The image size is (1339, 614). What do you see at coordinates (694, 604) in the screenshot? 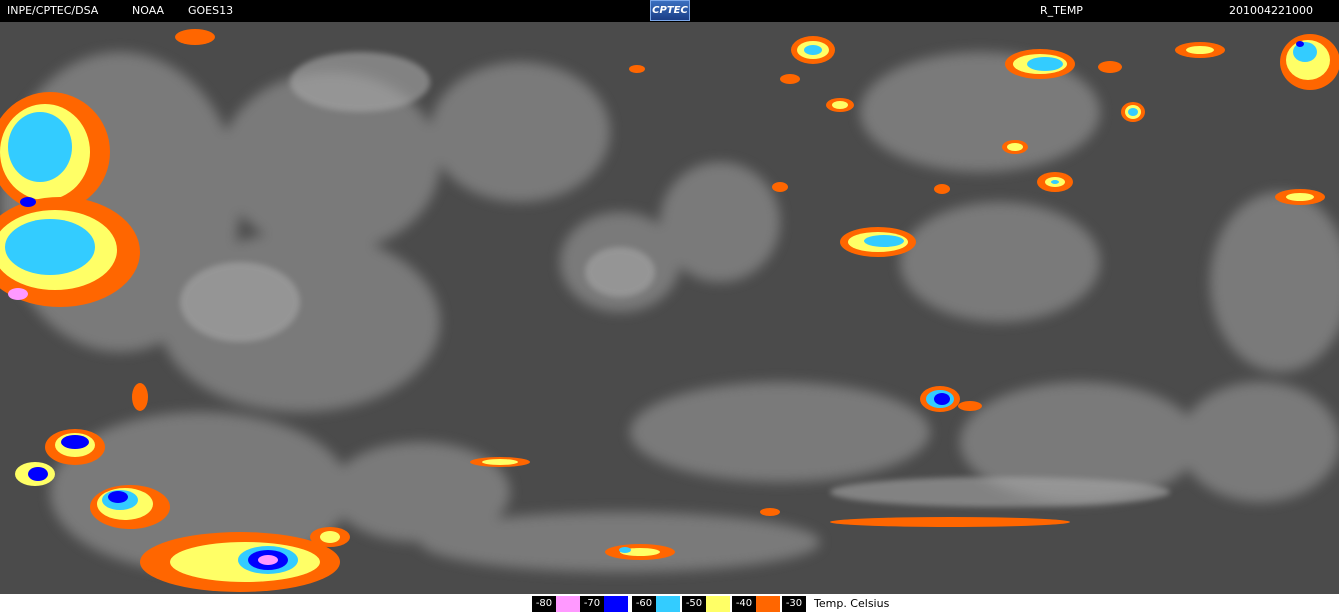
I see `legend-label: -50` at bounding box center [694, 604].